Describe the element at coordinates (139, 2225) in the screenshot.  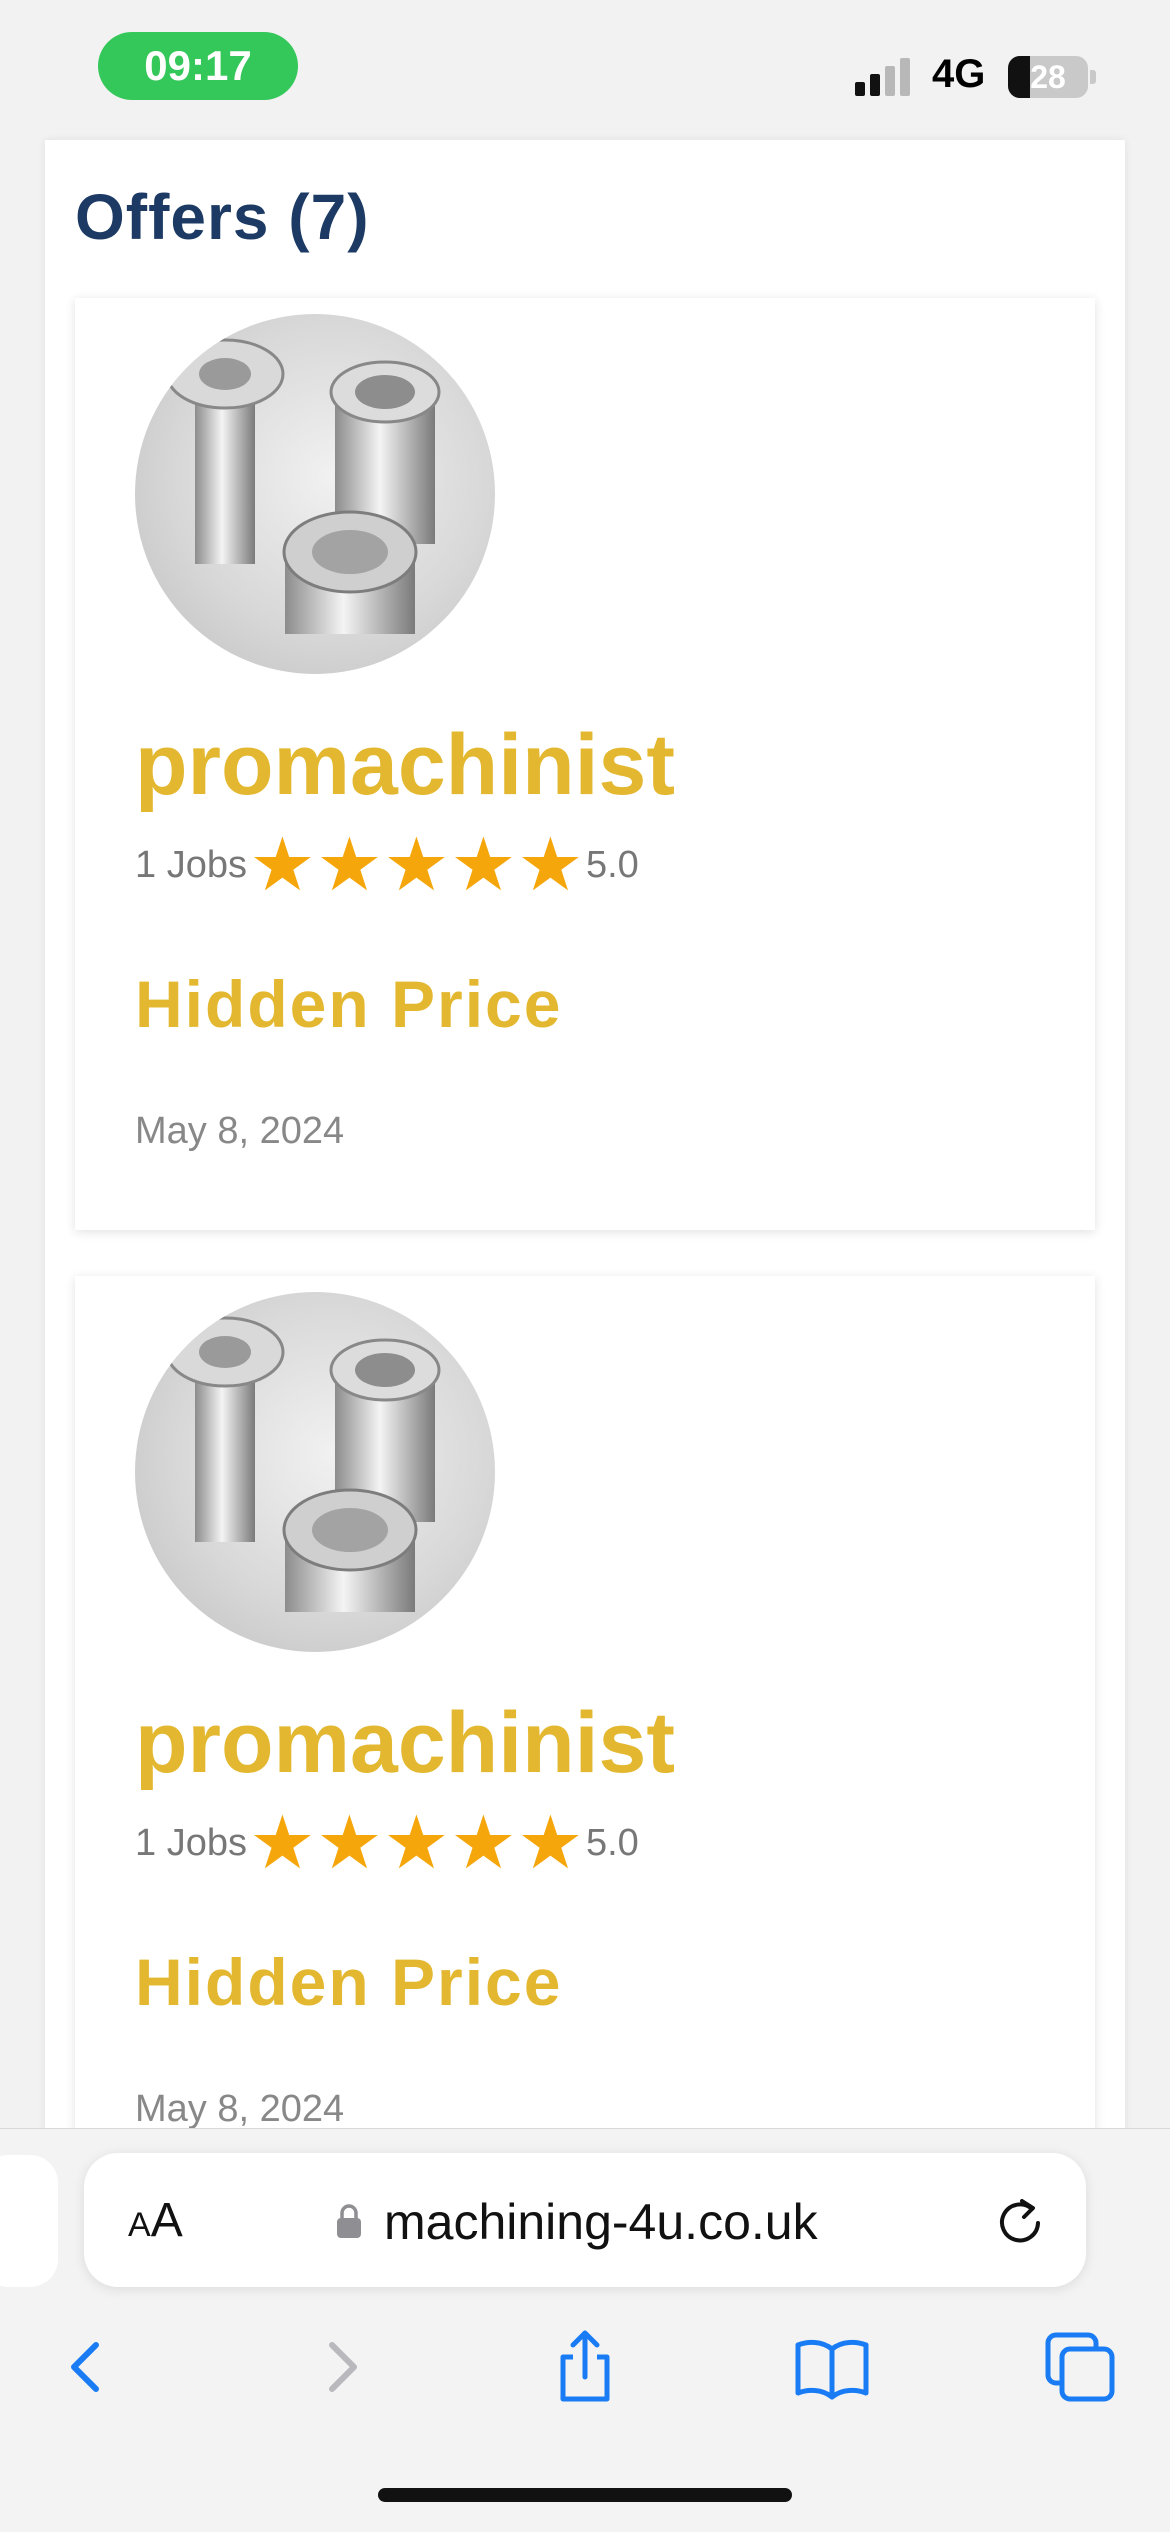
I see `text-size-small-label: A` at that location.